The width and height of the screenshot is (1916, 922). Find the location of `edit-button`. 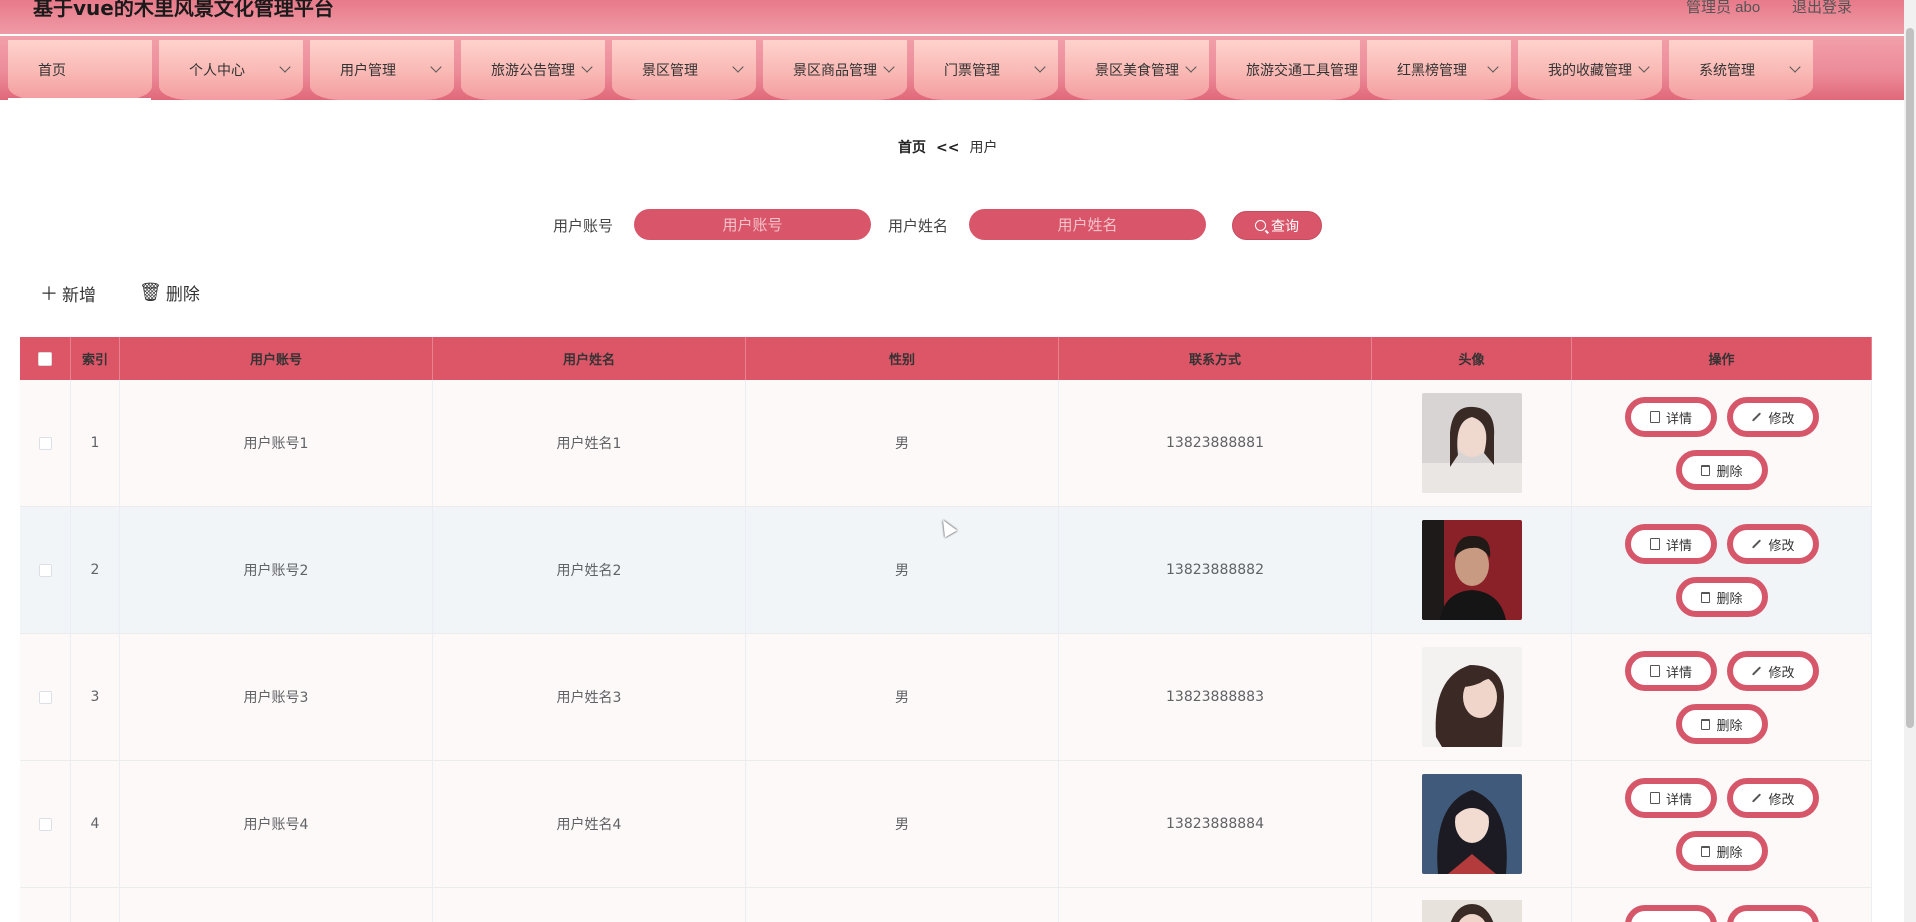

edit-button is located at coordinates (1773, 913).